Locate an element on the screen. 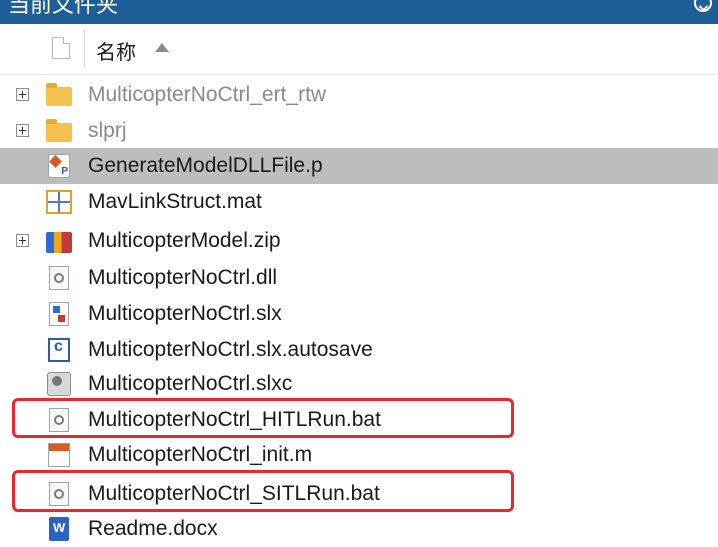 The image size is (718, 547). file-name: GenerateModelDLLFile.p is located at coordinates (205, 165).